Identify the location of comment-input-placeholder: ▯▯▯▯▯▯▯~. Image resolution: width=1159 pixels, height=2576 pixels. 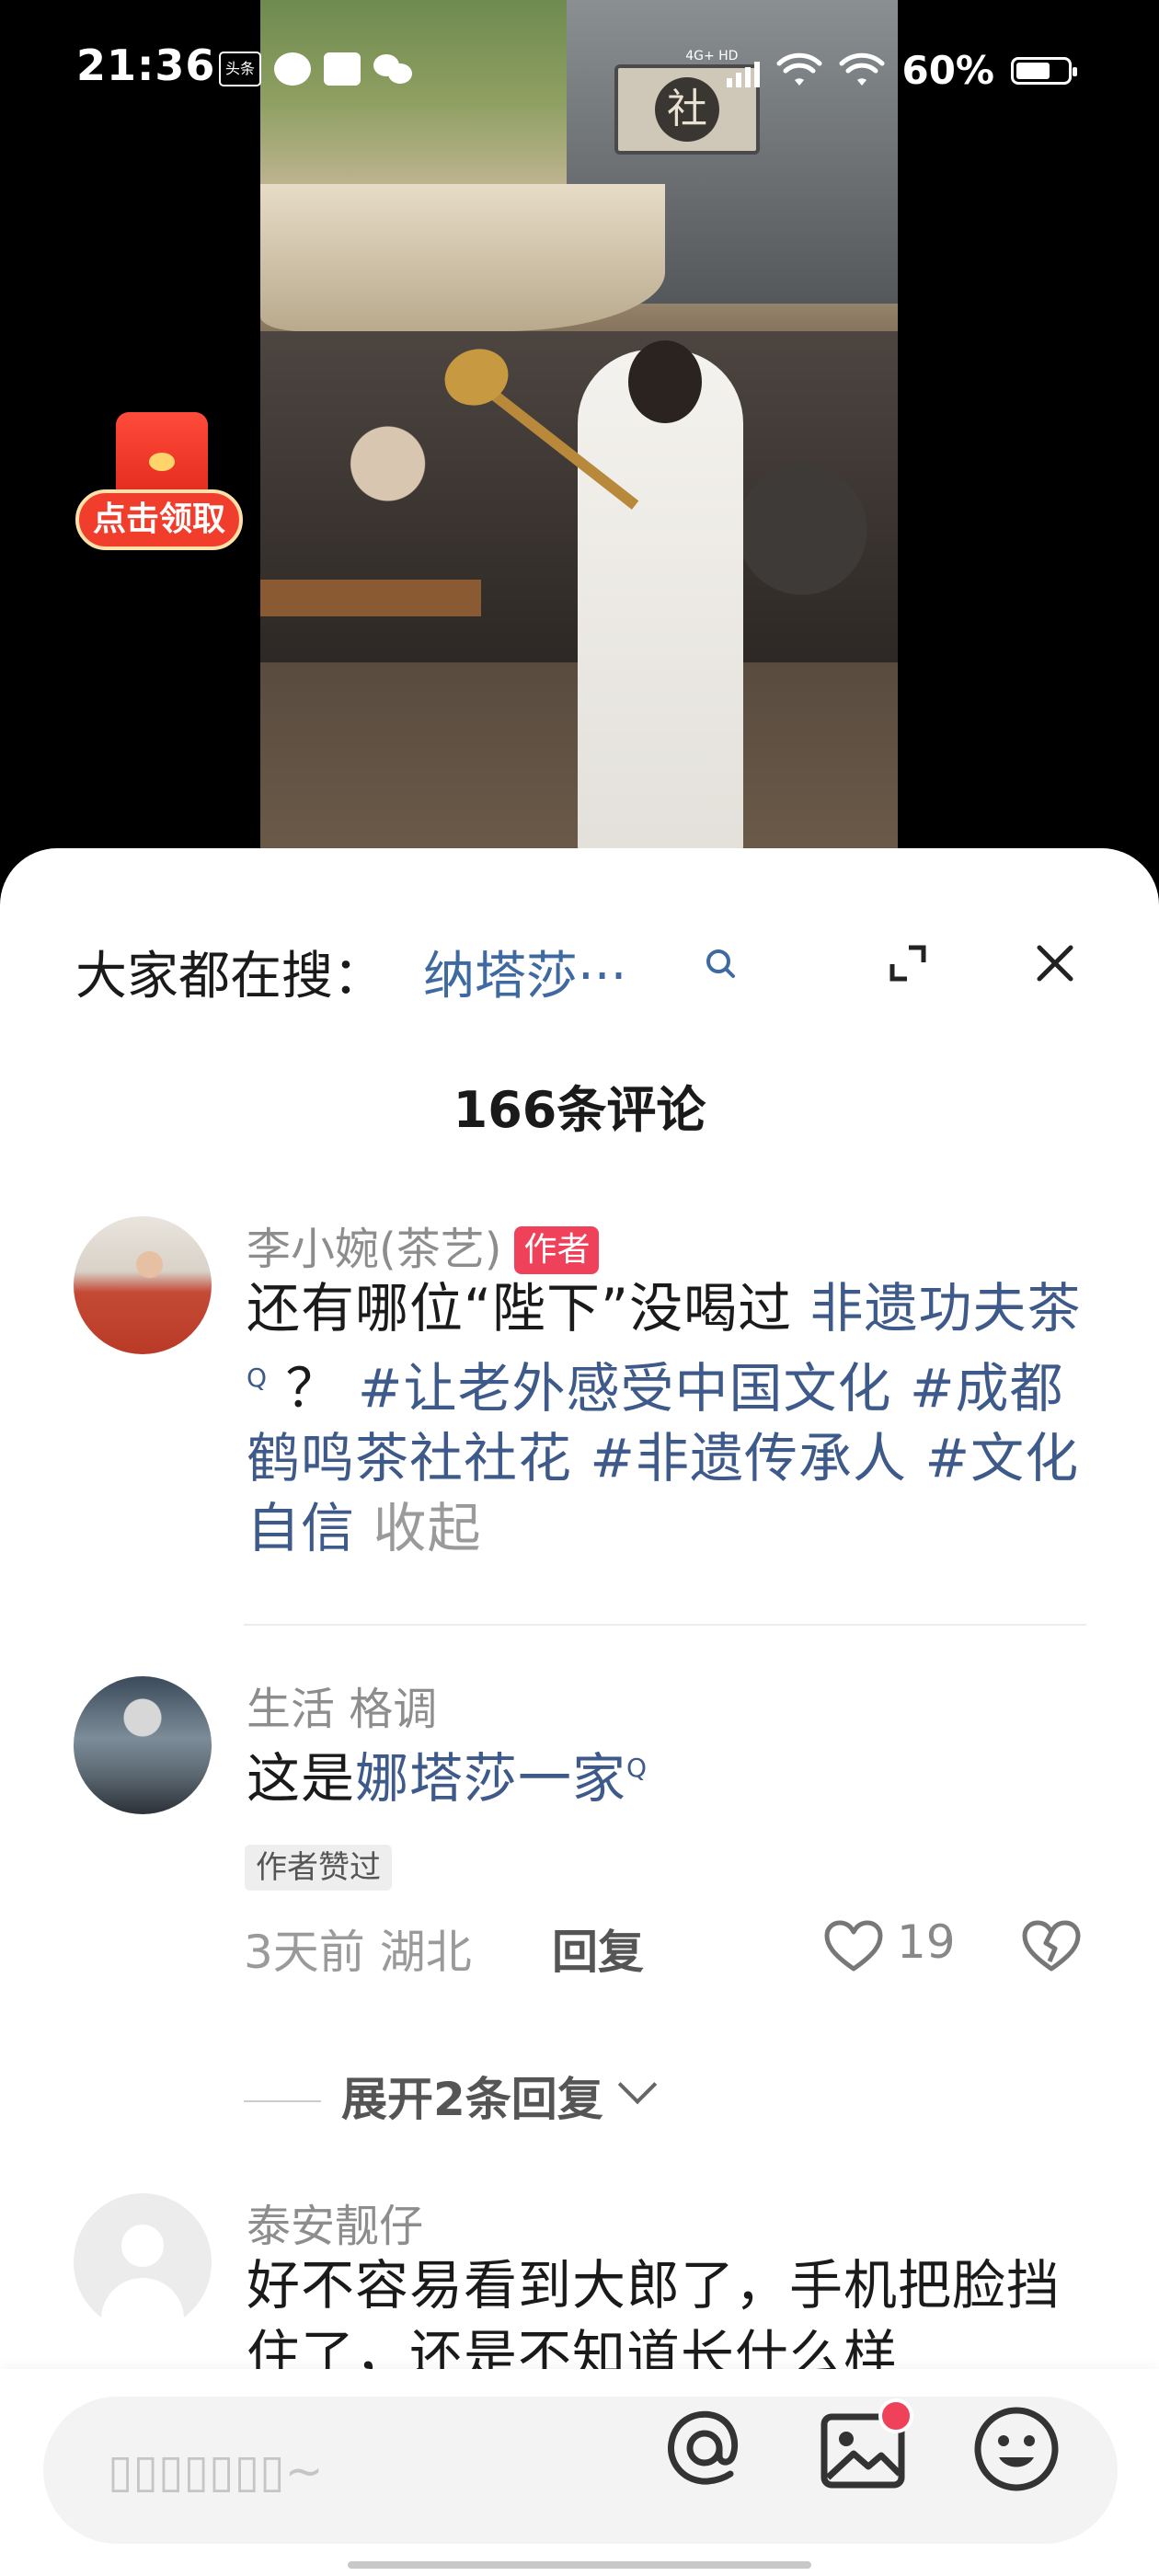
(216, 2471).